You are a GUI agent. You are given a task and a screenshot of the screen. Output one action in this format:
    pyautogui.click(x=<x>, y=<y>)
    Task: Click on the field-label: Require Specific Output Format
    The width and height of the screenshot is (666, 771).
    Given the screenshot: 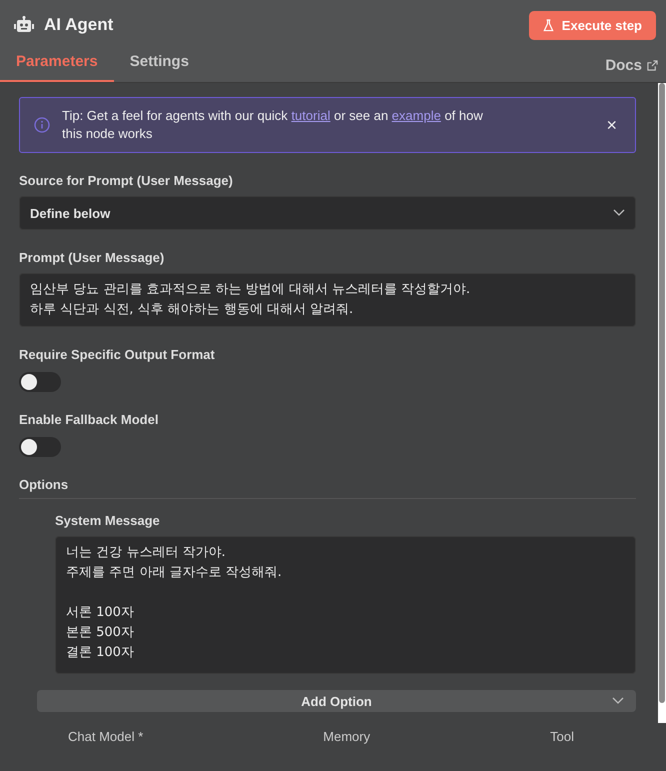 What is the action you would take?
    pyautogui.click(x=117, y=354)
    